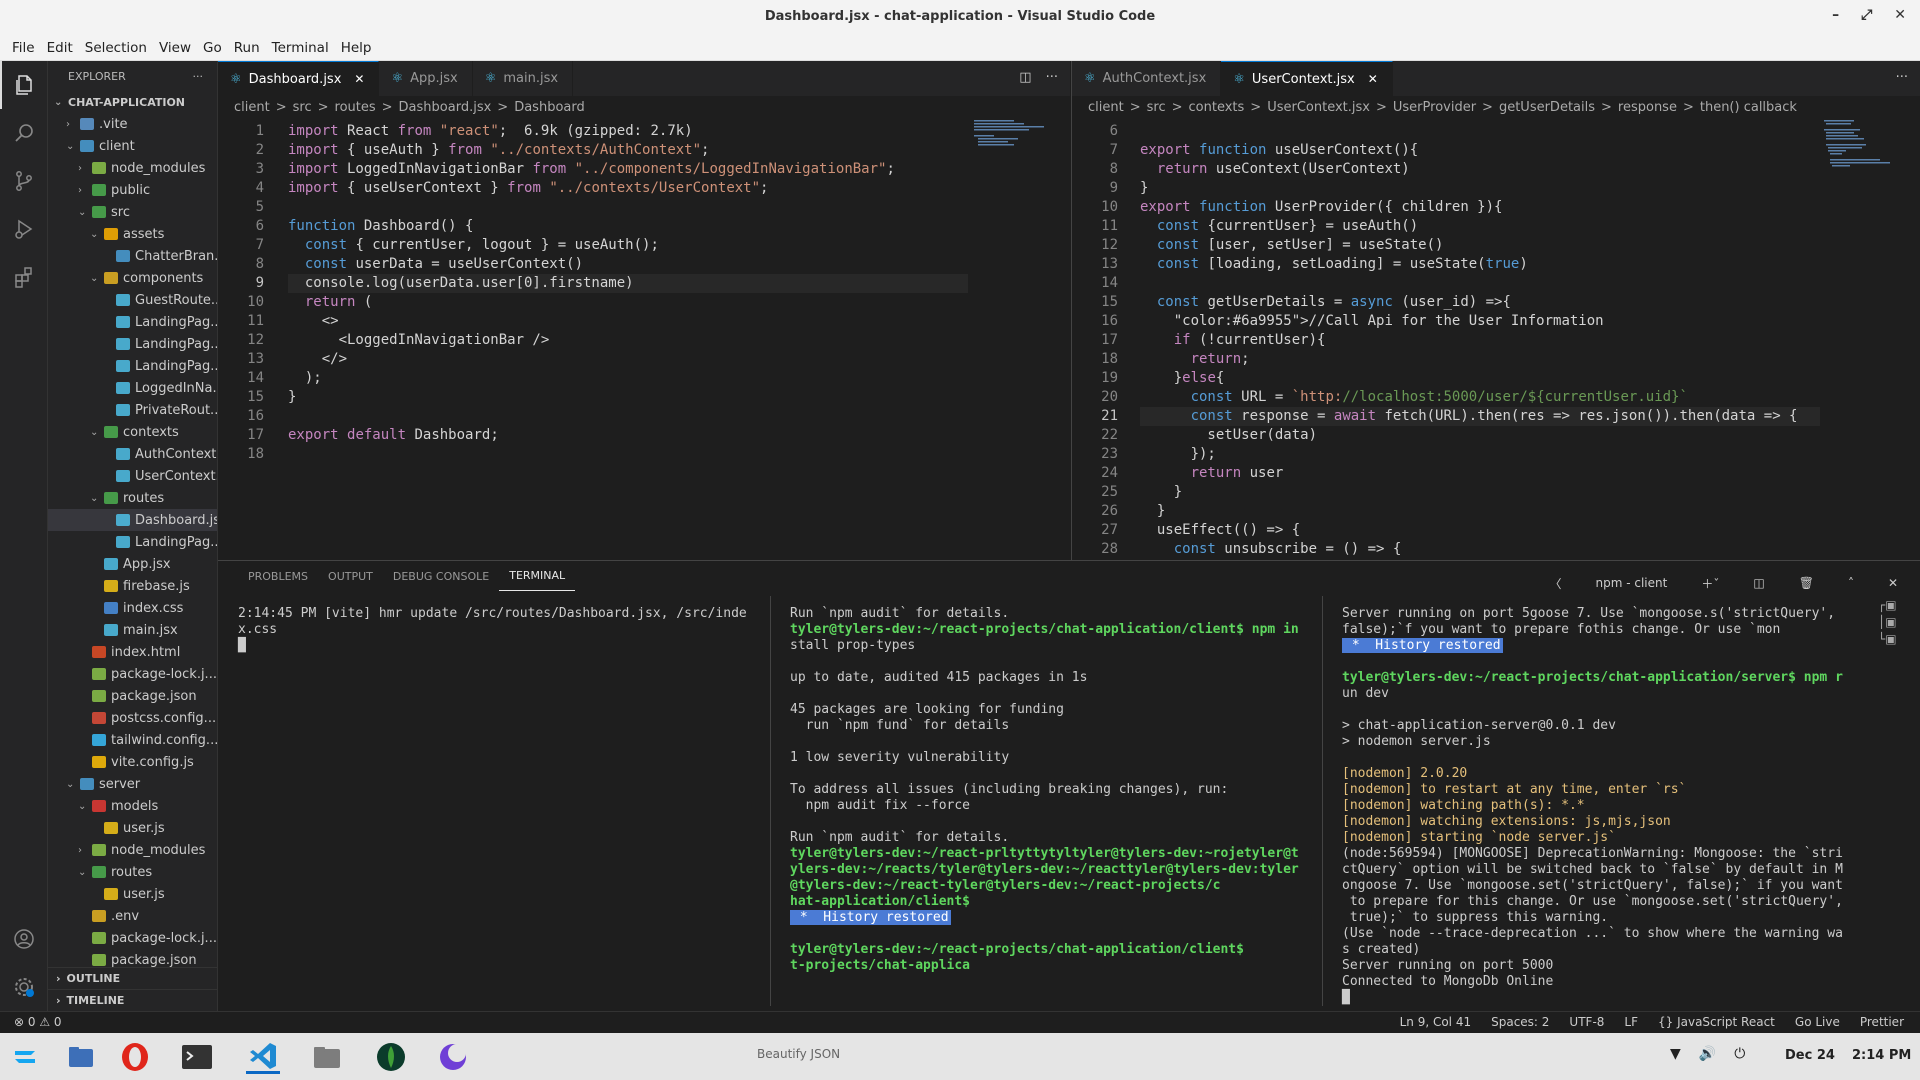  What do you see at coordinates (1586, 1022) in the screenshot?
I see `status-item: UTF-8` at bounding box center [1586, 1022].